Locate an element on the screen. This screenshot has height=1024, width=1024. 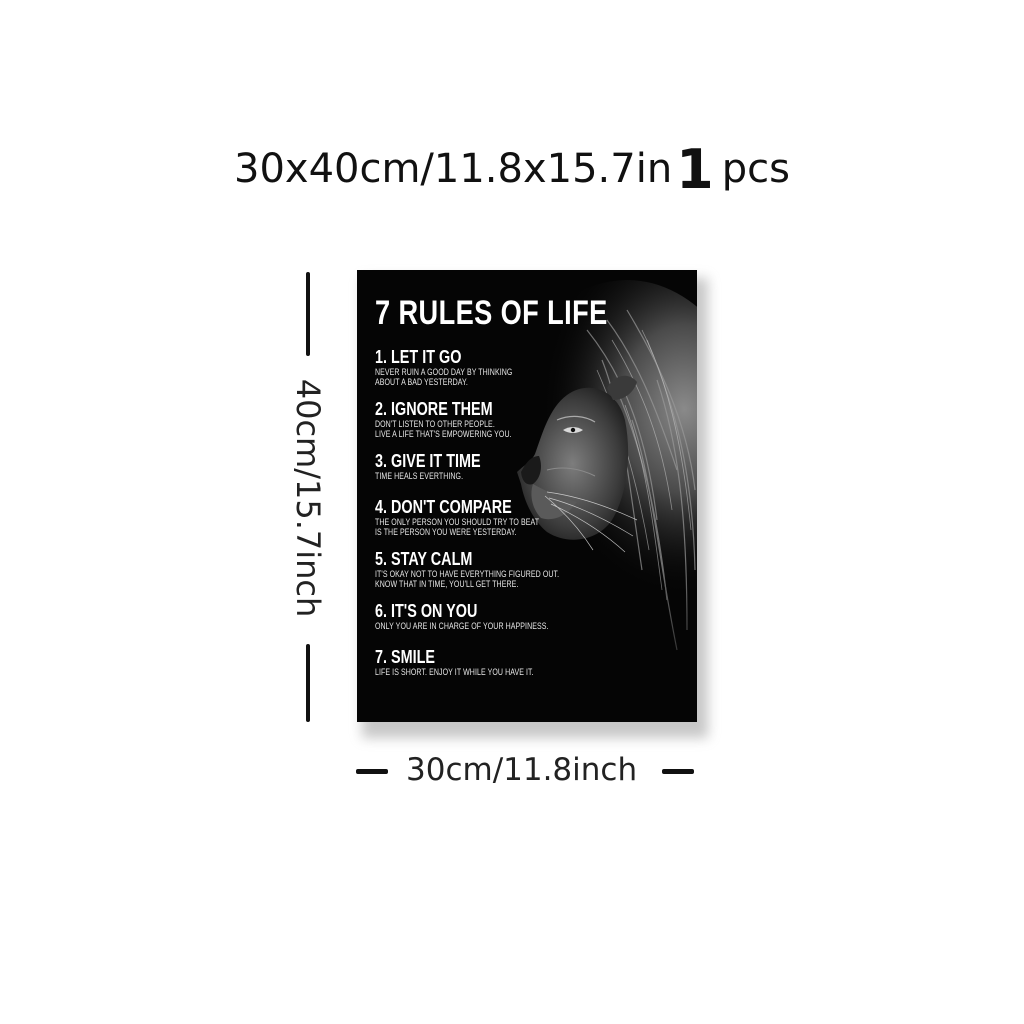
rule-text: DON'T LISTEN TO OTHER PEOPLE. is located at coordinates (435, 424).